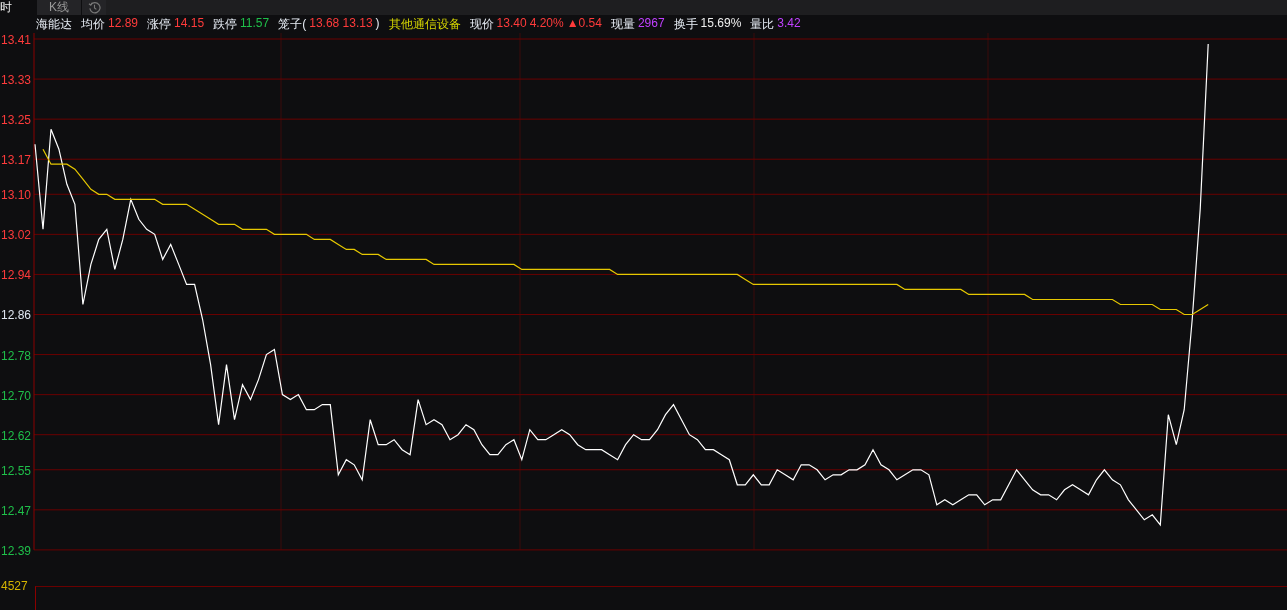 This screenshot has height=610, width=1287. What do you see at coordinates (93, 24) in the screenshot?
I see `quote-text: 均价` at bounding box center [93, 24].